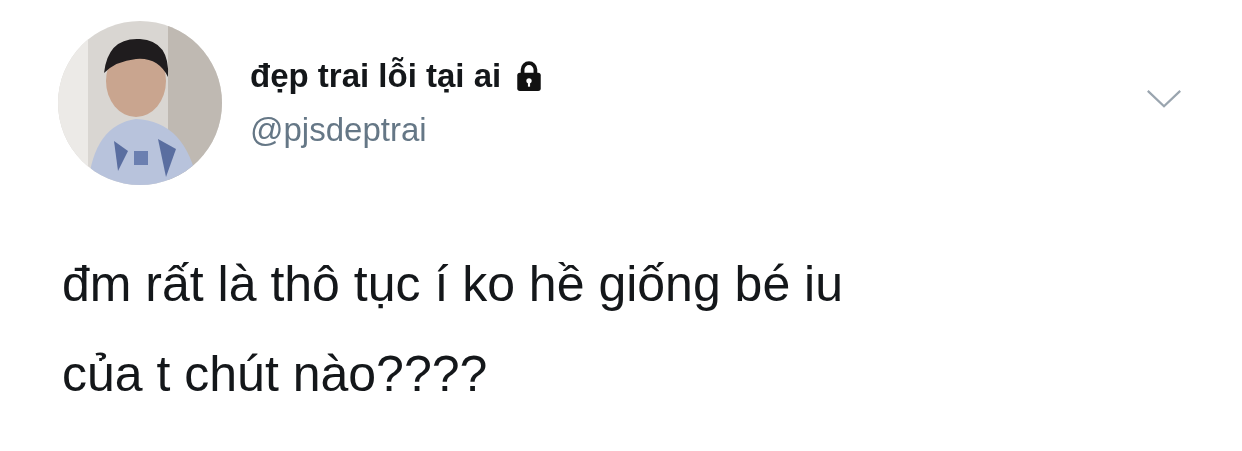 This screenshot has width=1242, height=451. I want to click on user-name: đẹp trai lỗi tại ai, so click(376, 76).